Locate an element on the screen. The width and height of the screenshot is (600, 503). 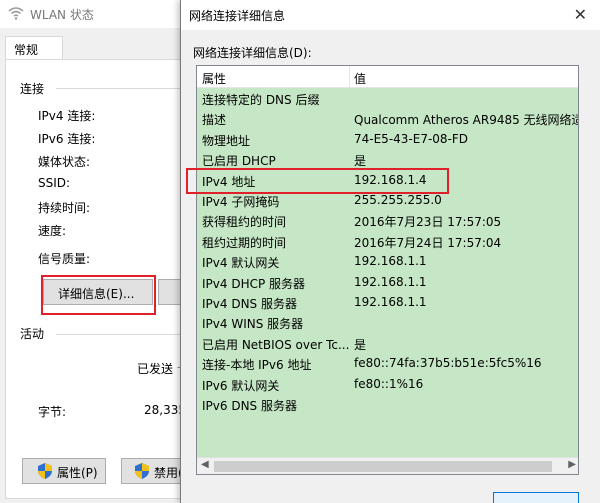
value-cell: 255.255.255.0 is located at coordinates (398, 200).